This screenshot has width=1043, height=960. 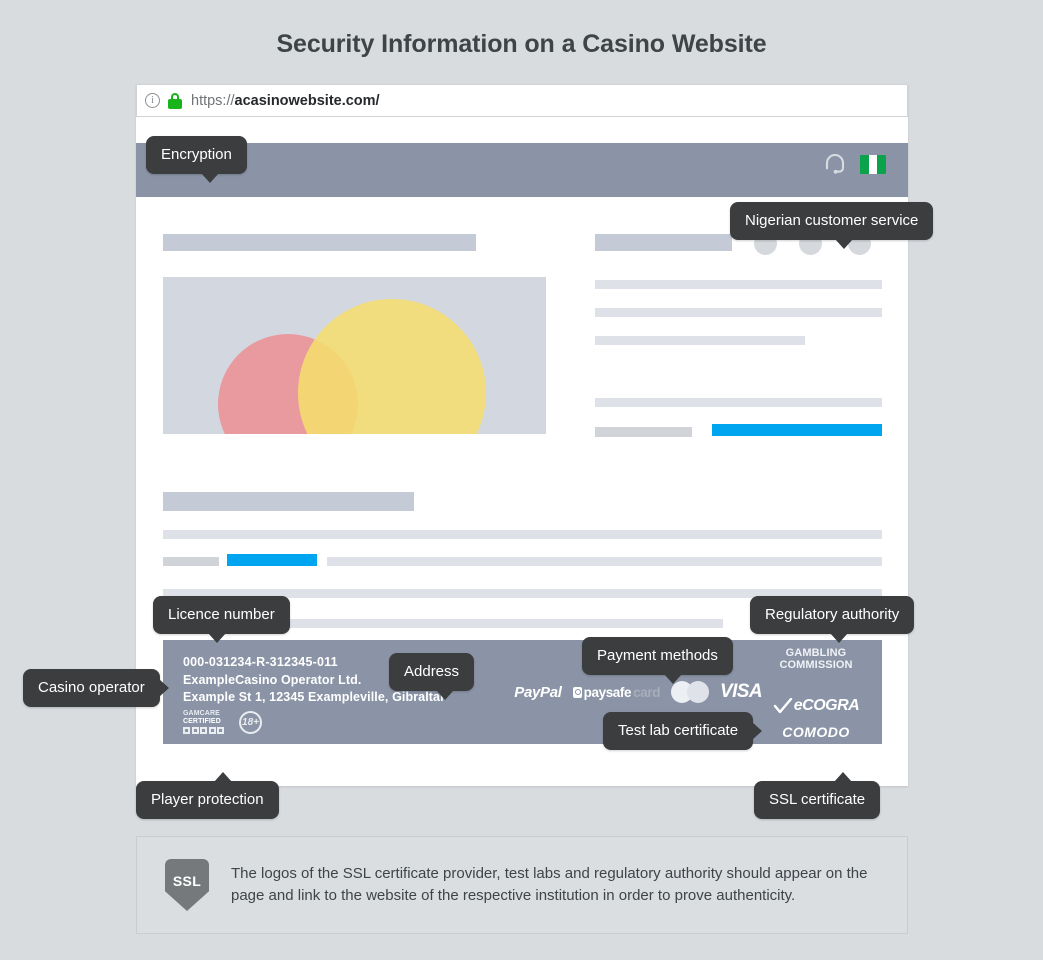 I want to click on paysafe-lock-icon, so click(x=577, y=692).